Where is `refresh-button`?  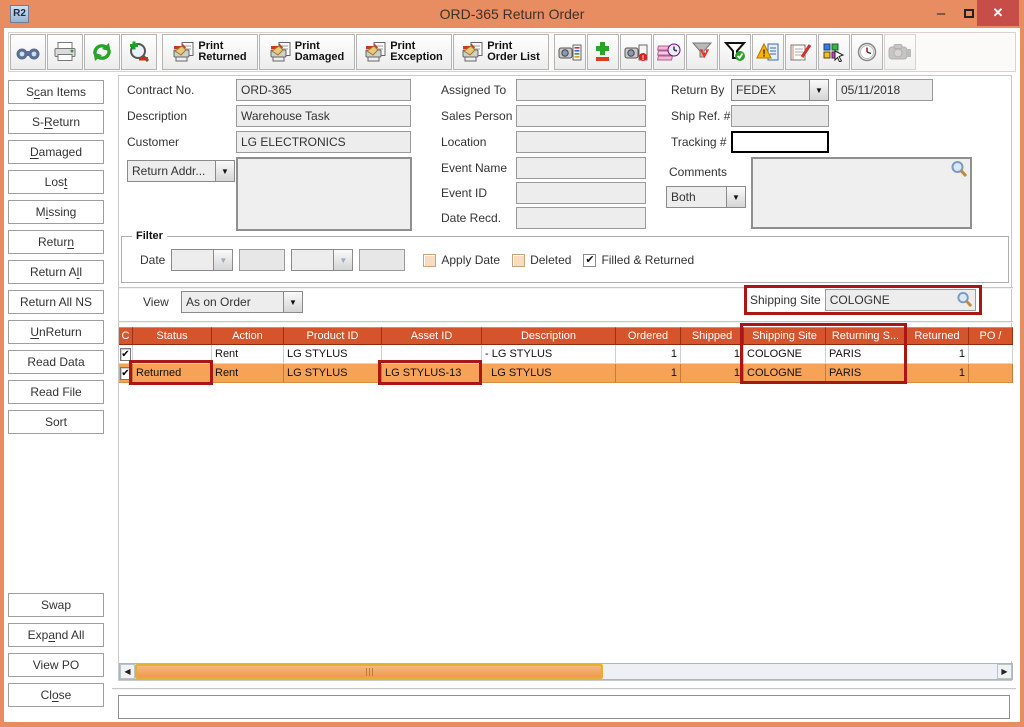 refresh-button is located at coordinates (102, 52).